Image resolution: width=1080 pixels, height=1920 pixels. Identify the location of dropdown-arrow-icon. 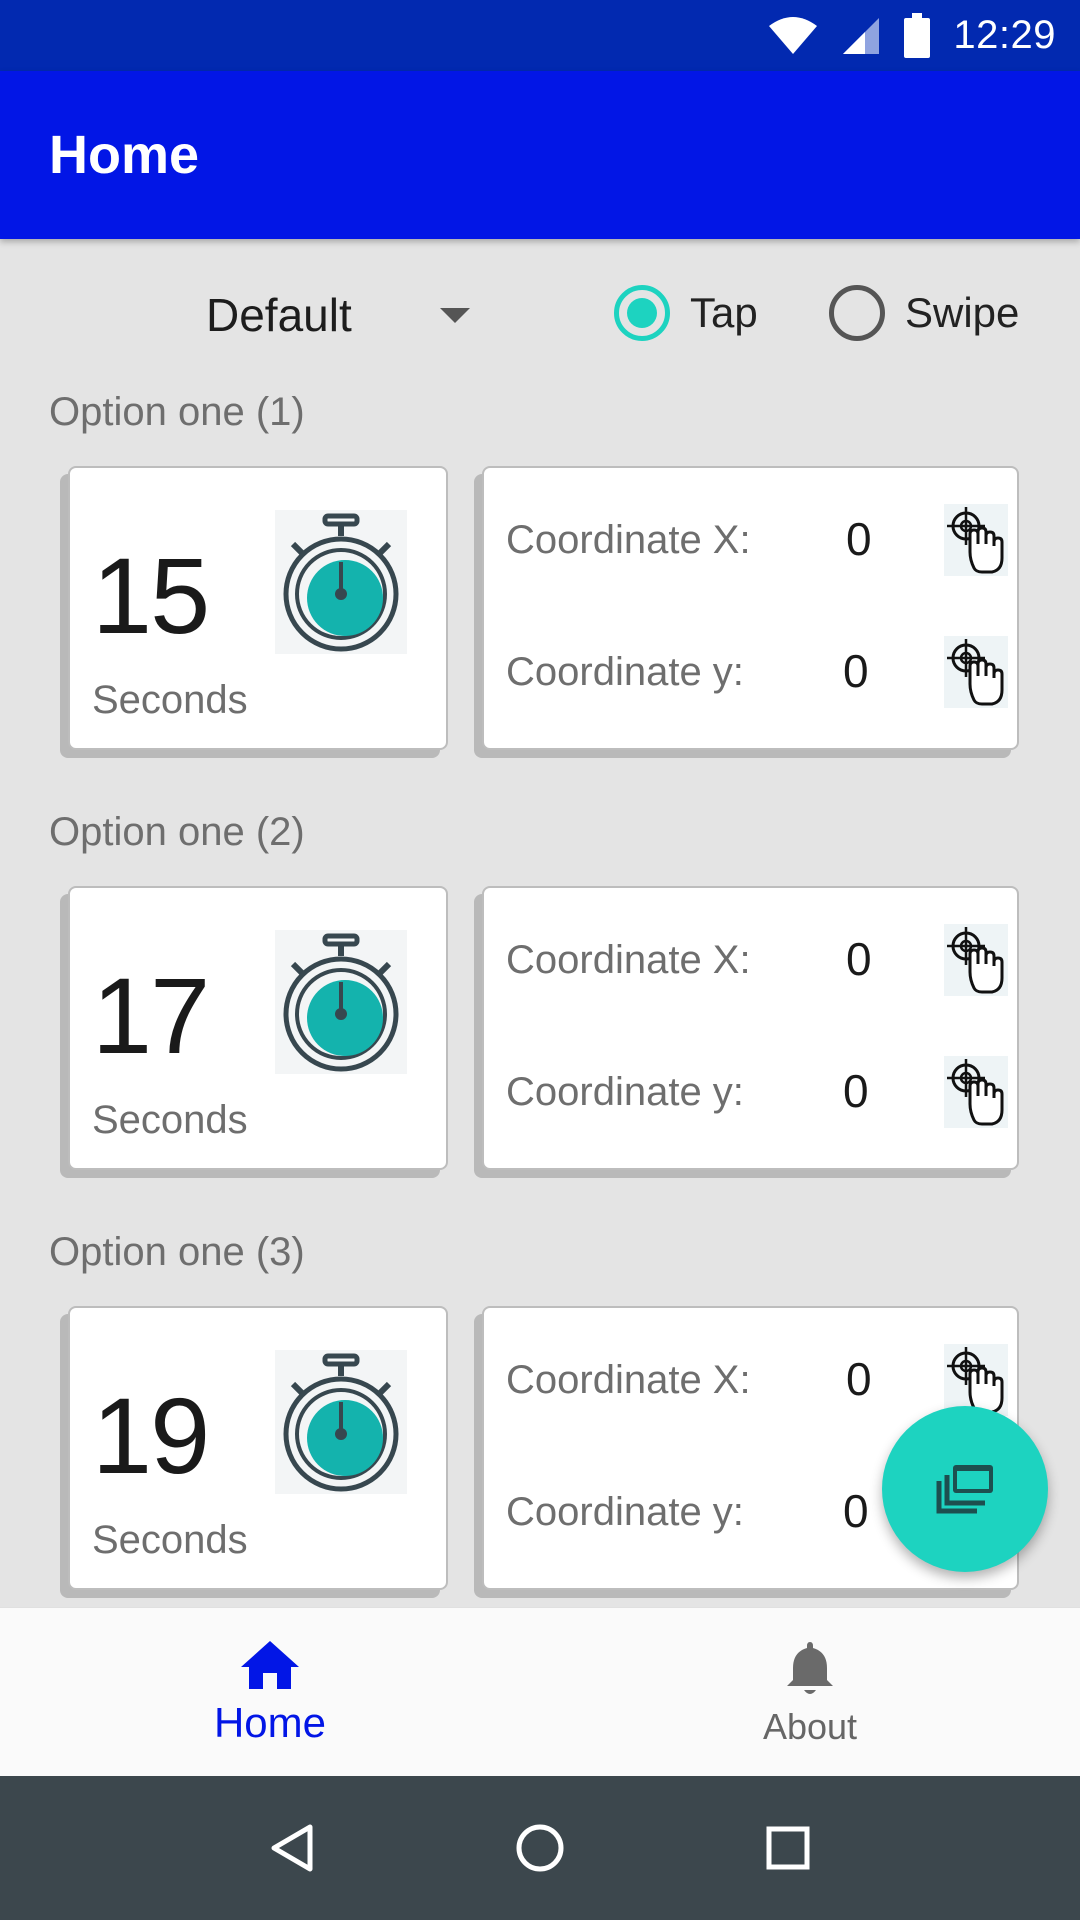
(455, 315).